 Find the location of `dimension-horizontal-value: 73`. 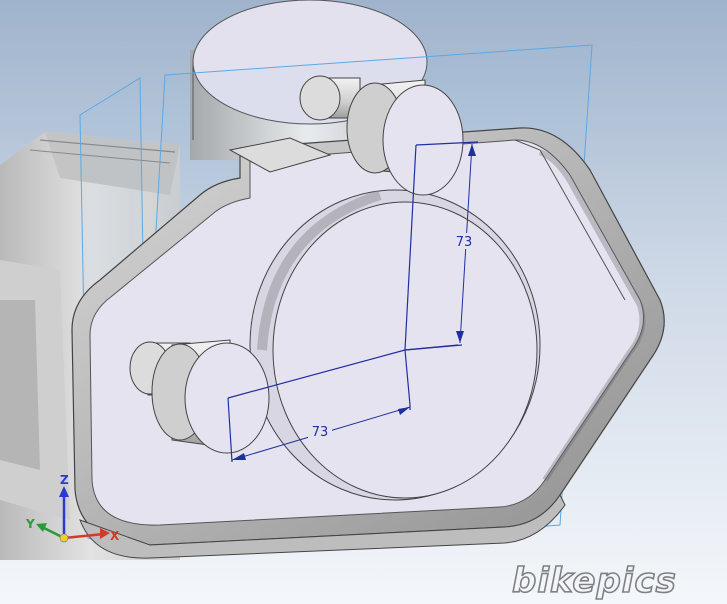

dimension-horizontal-value: 73 is located at coordinates (320, 432).